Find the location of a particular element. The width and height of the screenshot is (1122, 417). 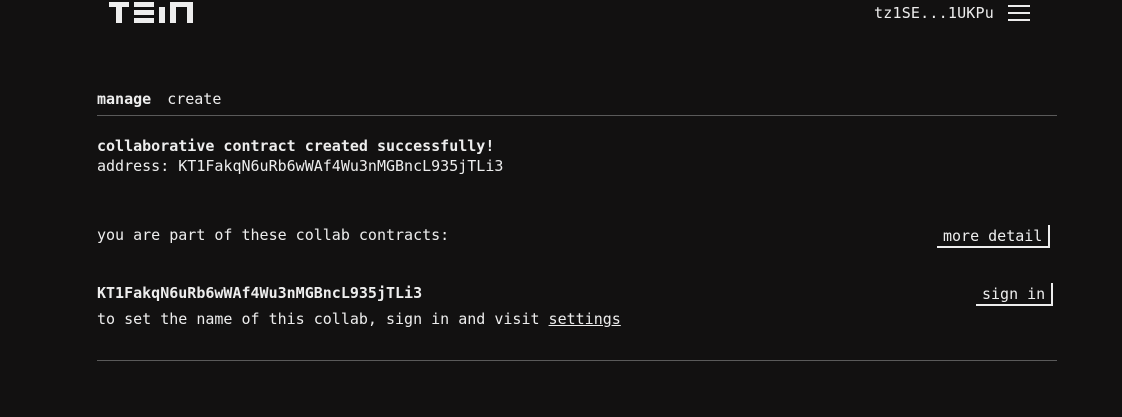

settings-link: settings is located at coordinates (585, 319).